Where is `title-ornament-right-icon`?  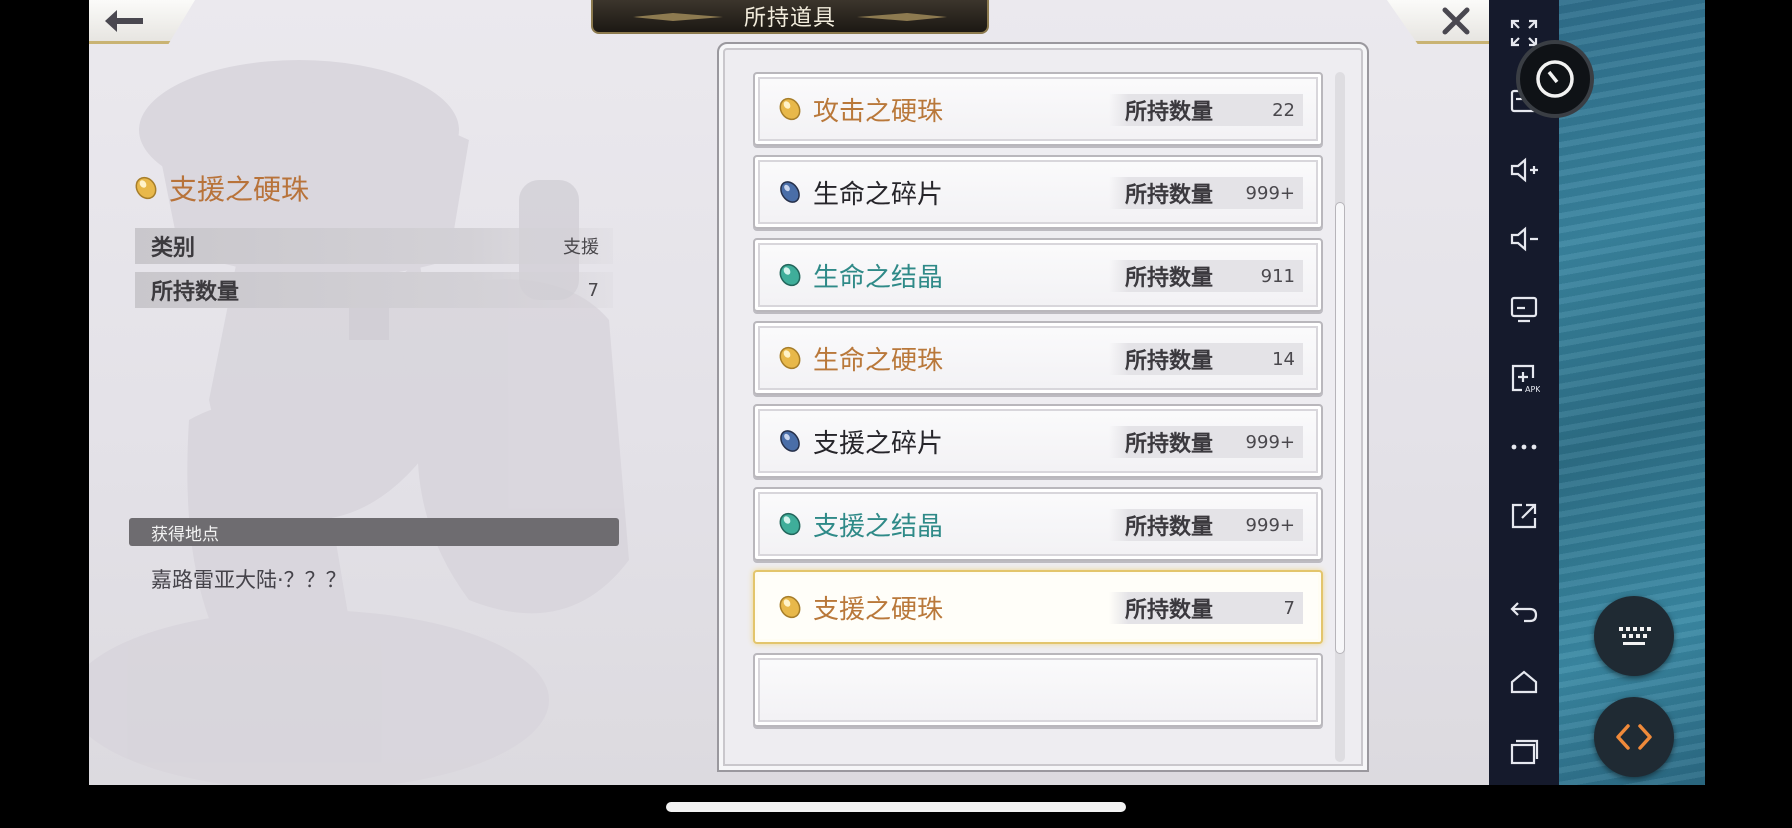 title-ornament-right-icon is located at coordinates (902, 17).